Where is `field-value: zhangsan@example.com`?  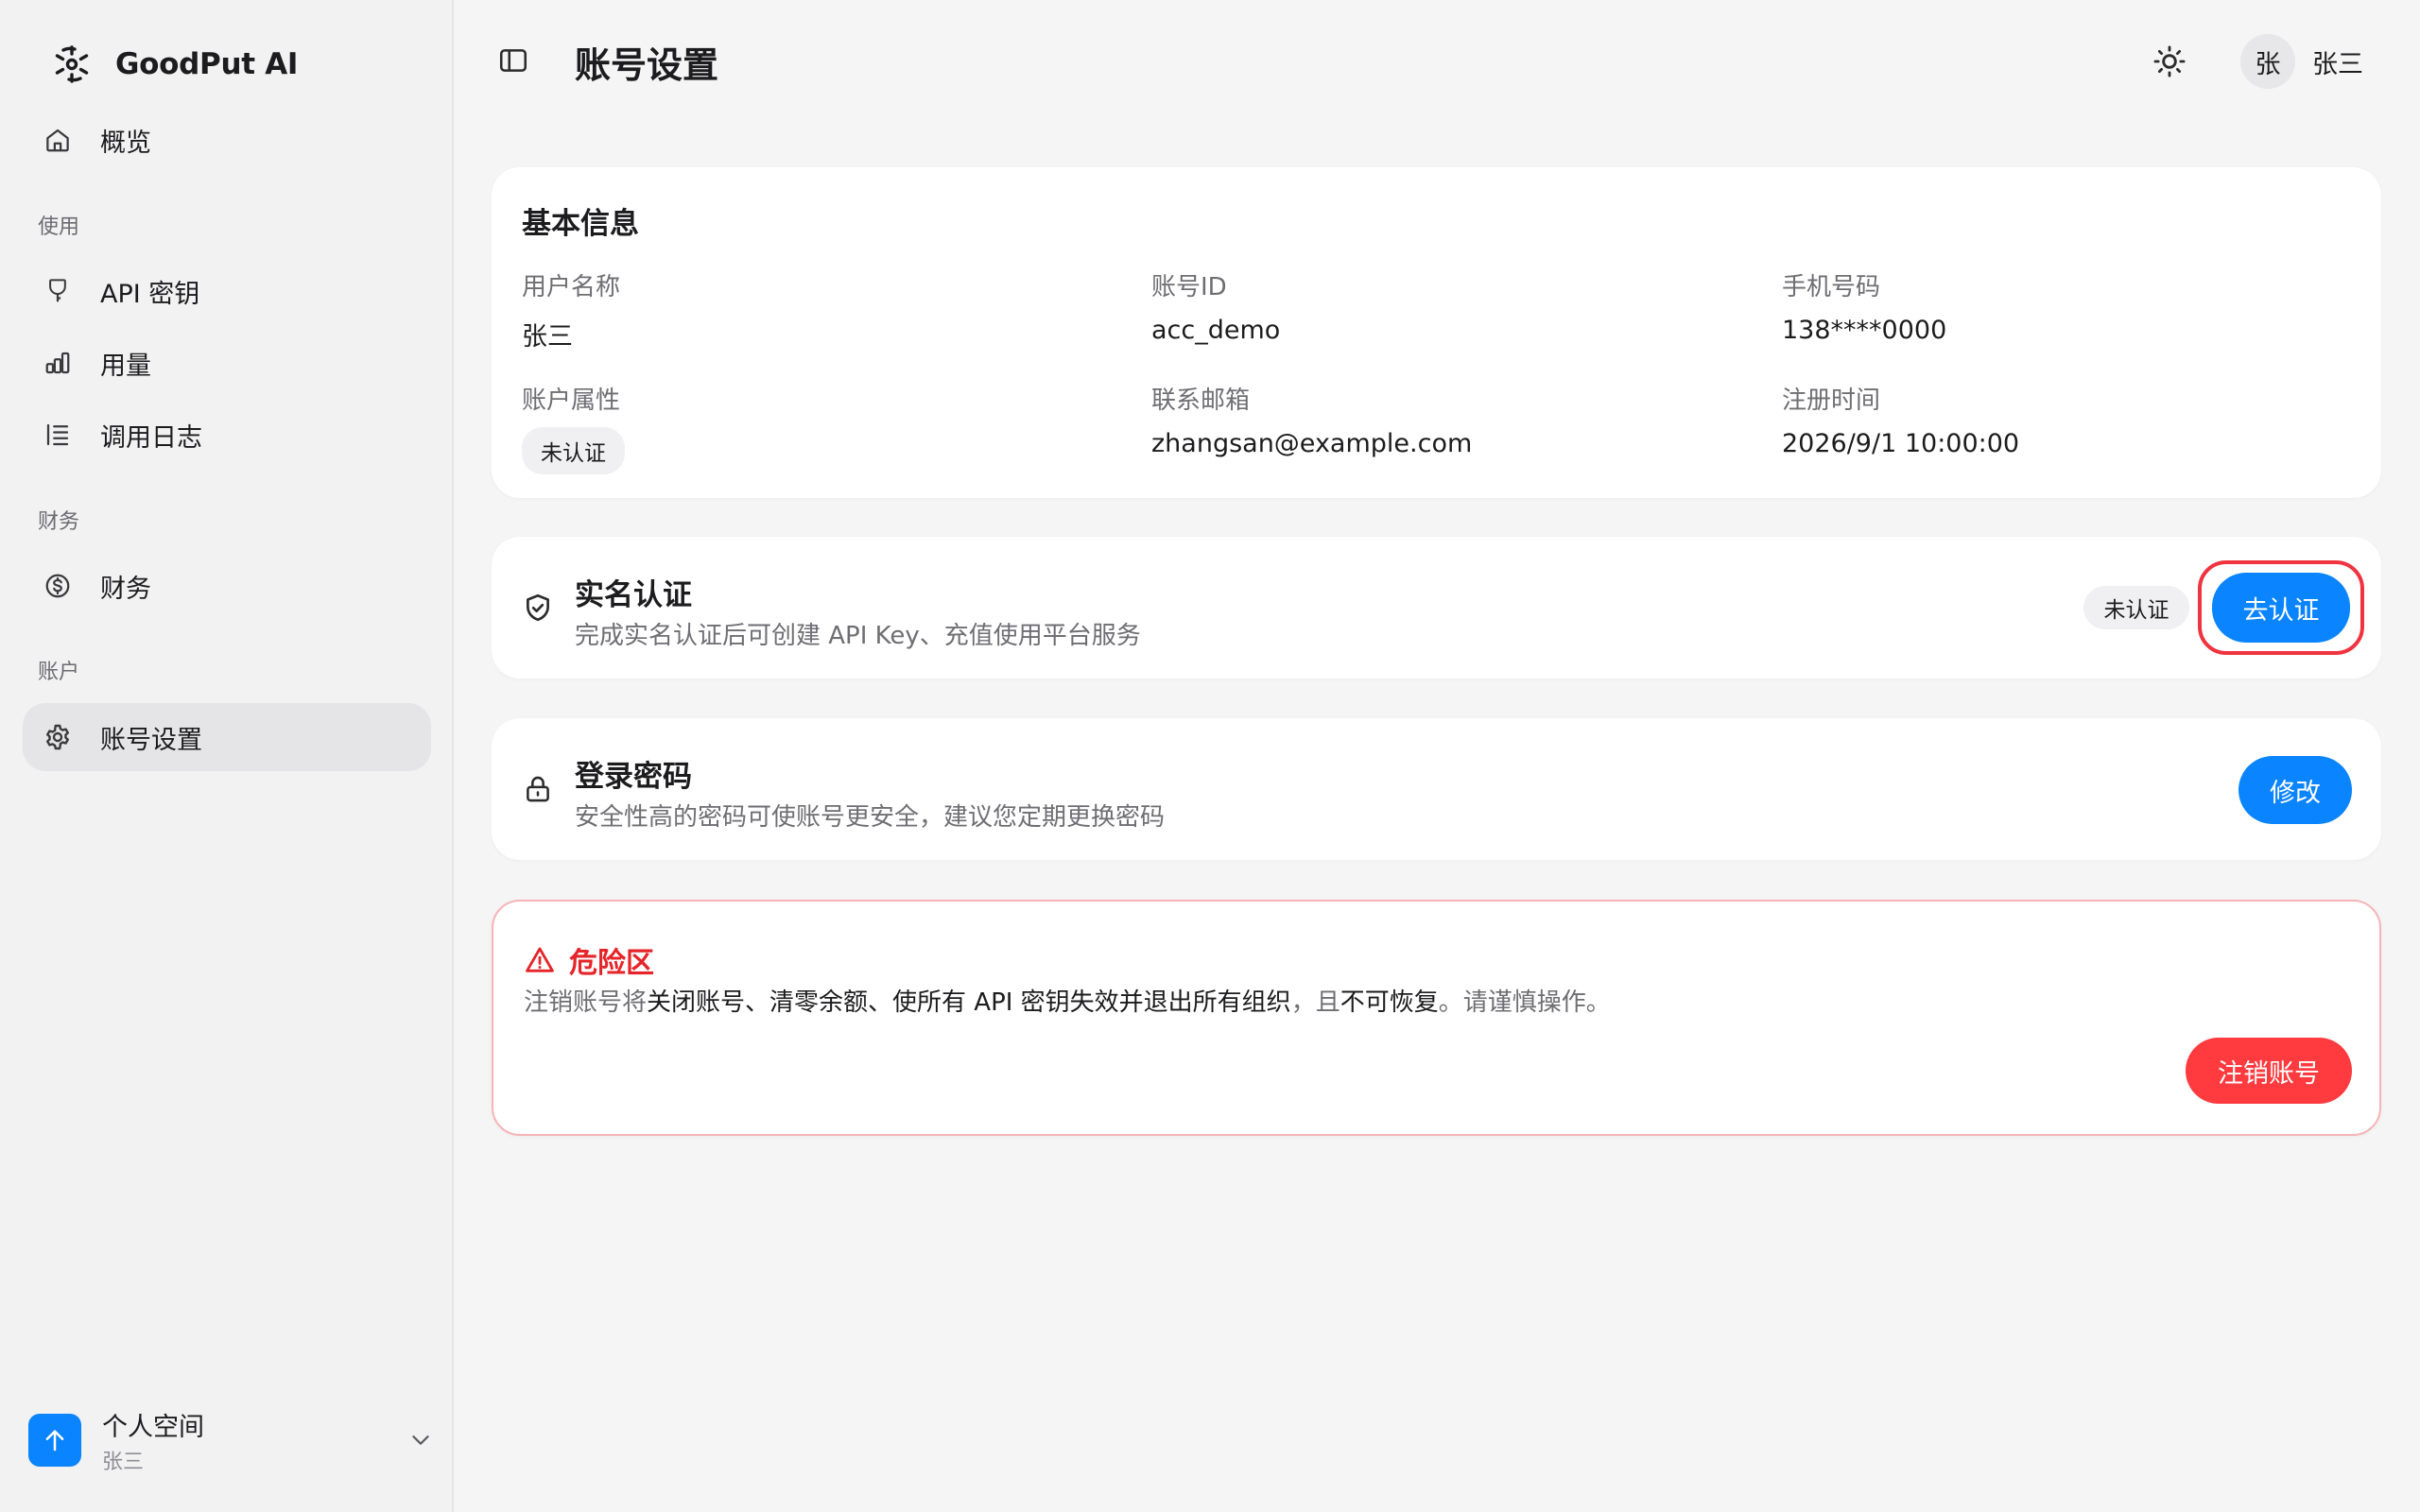 field-value: zhangsan@example.com is located at coordinates (1312, 443).